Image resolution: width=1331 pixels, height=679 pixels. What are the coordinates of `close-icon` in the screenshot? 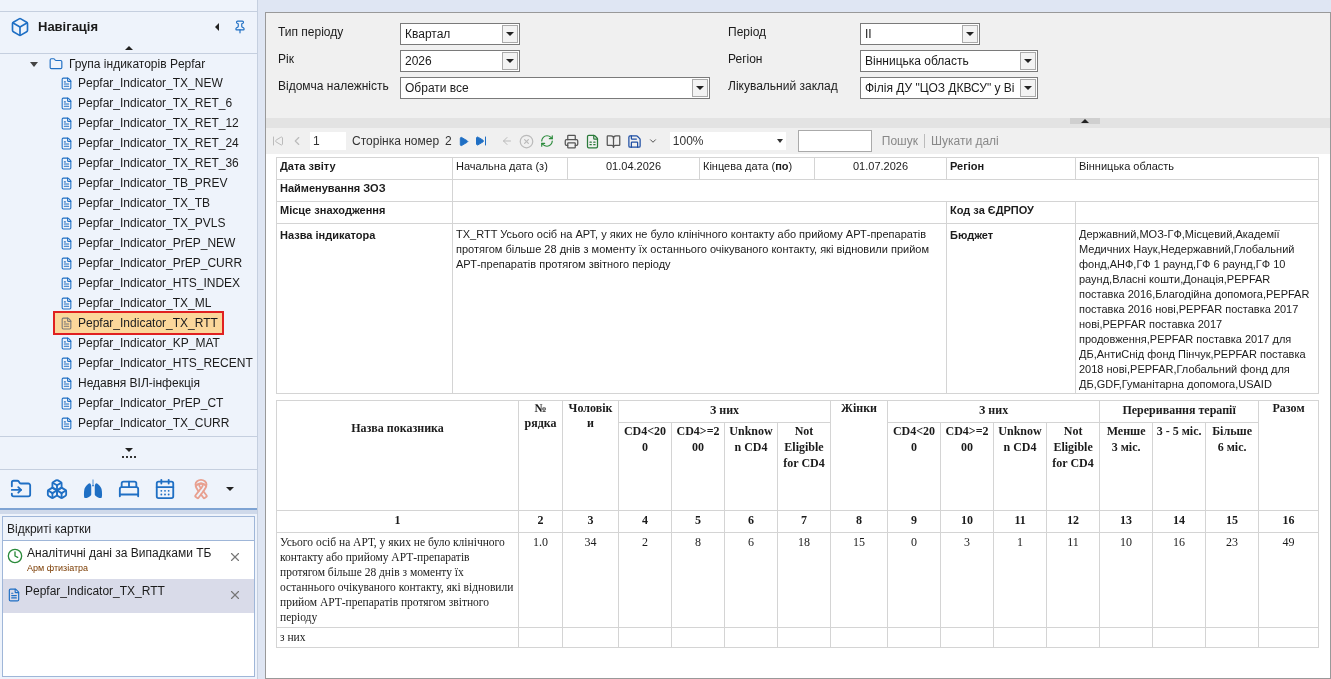 It's located at (235, 557).